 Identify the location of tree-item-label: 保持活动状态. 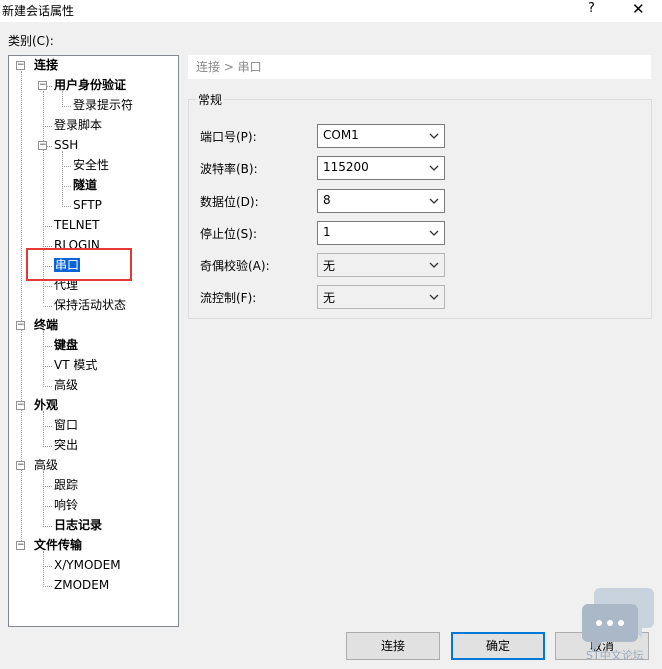
(90, 305).